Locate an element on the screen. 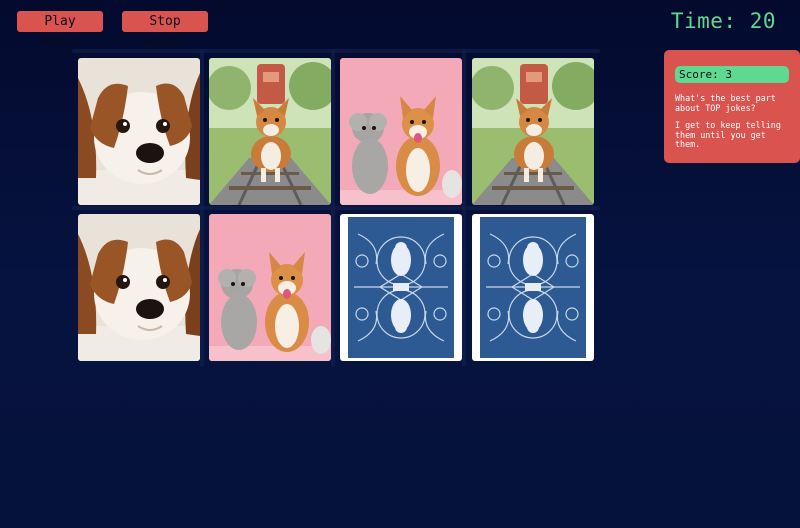 The width and height of the screenshot is (800, 528). stop-music-button: Stop Music is located at coordinates (165, 30).